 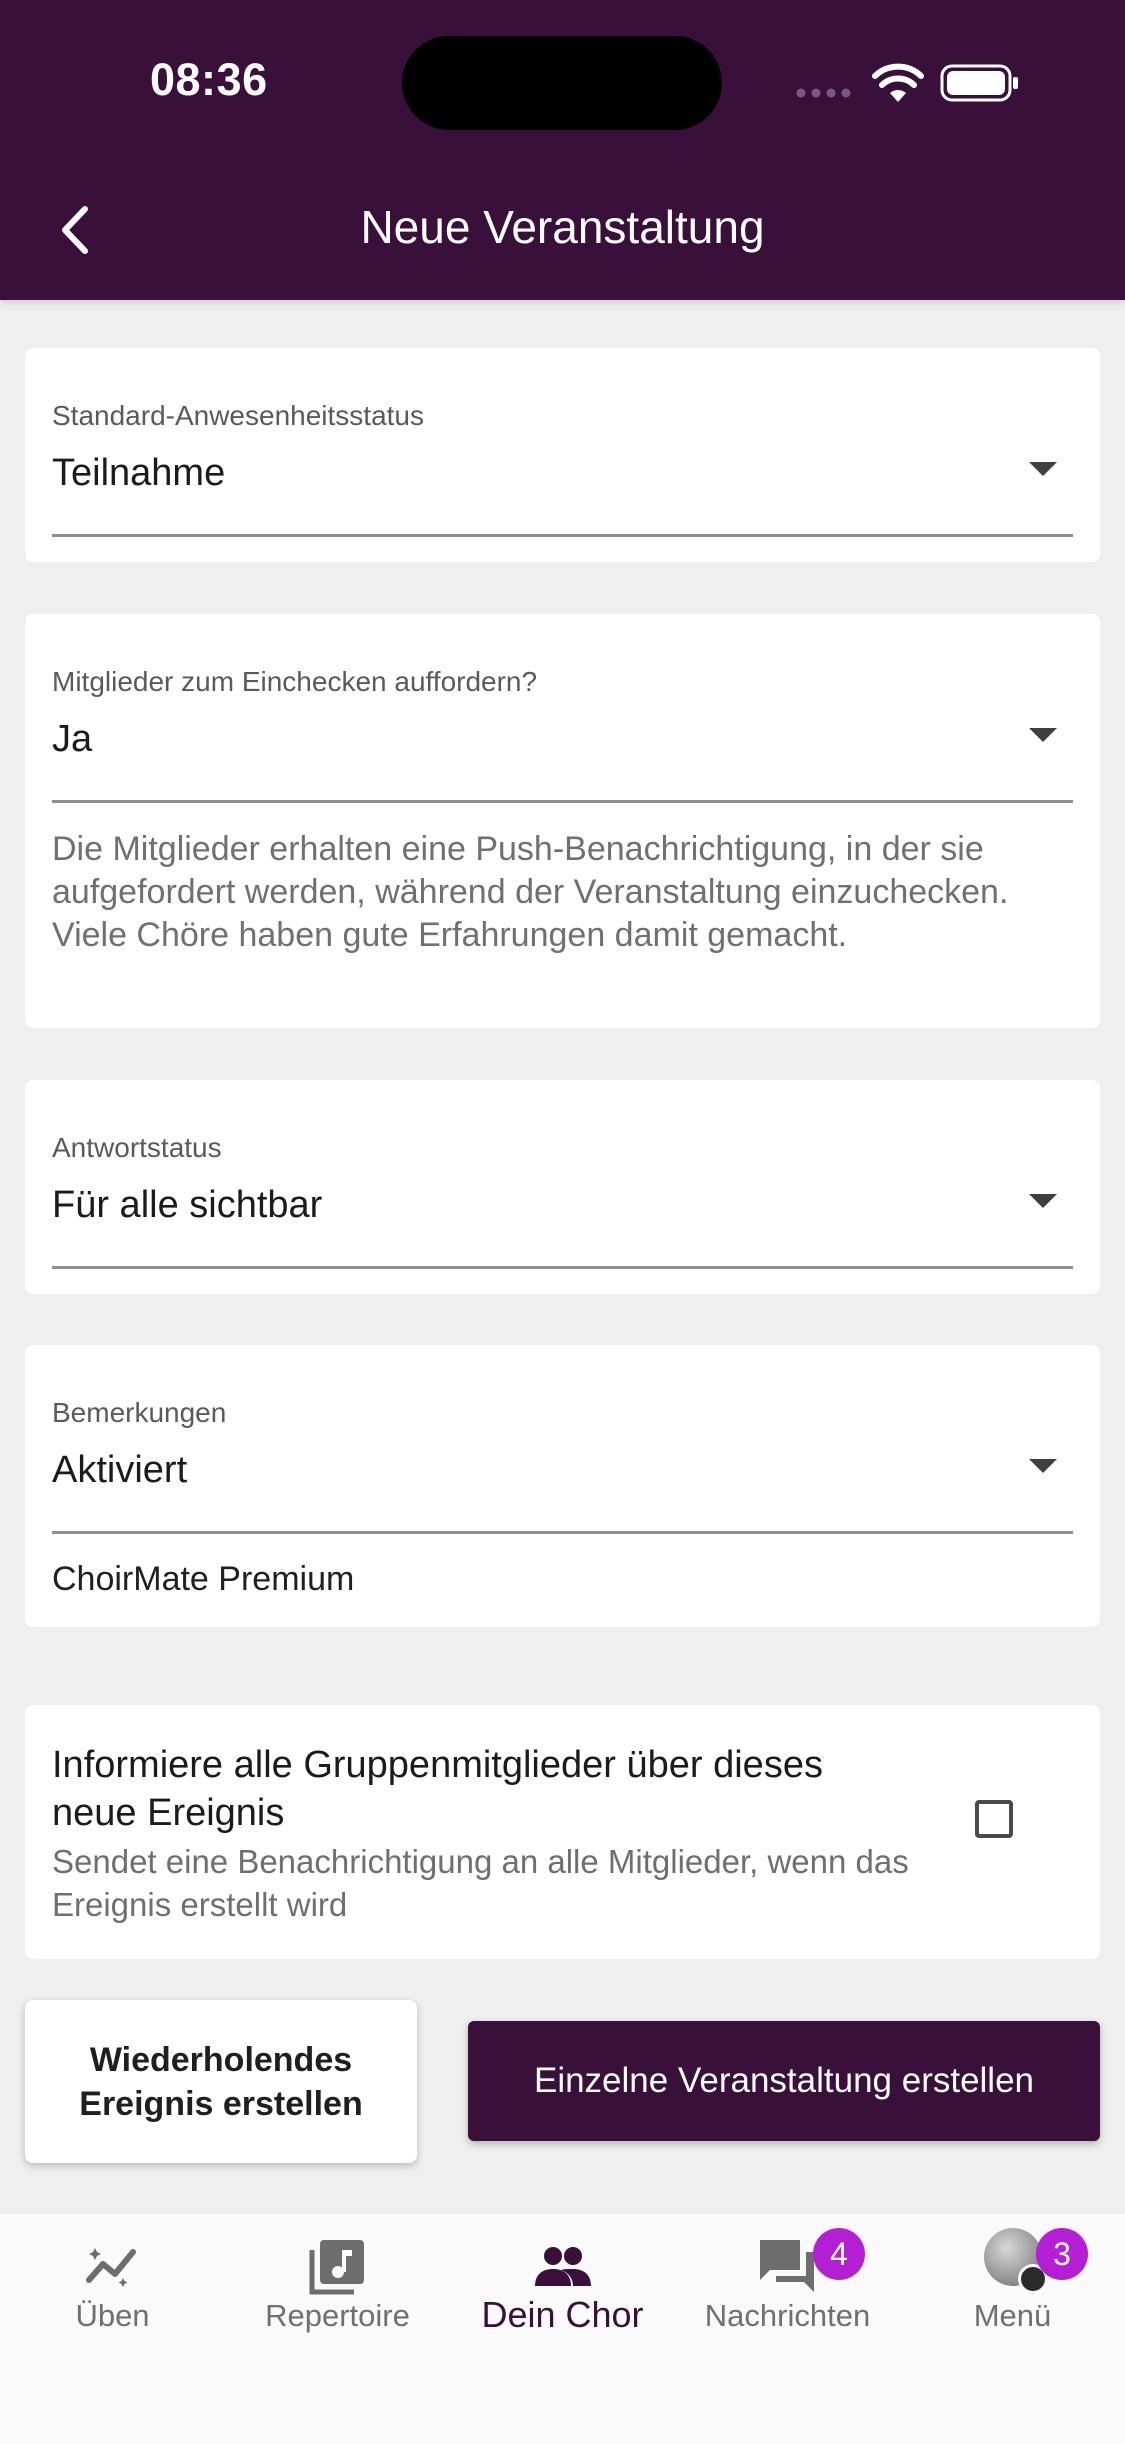 I want to click on nav-label: Menü, so click(x=1012, y=2315).